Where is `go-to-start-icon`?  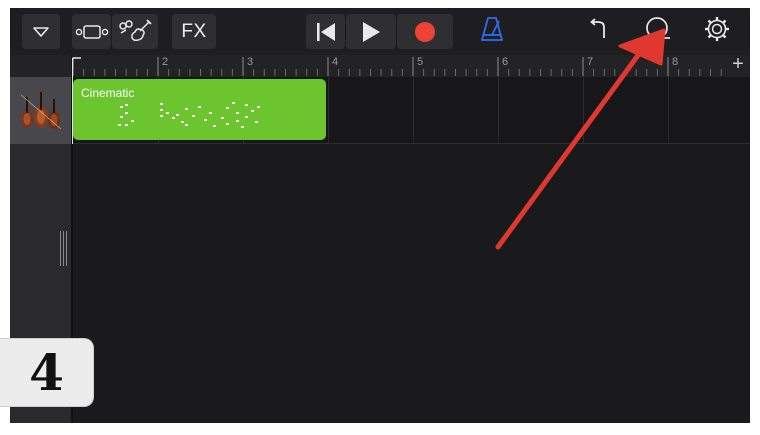 go-to-start-icon is located at coordinates (326, 32).